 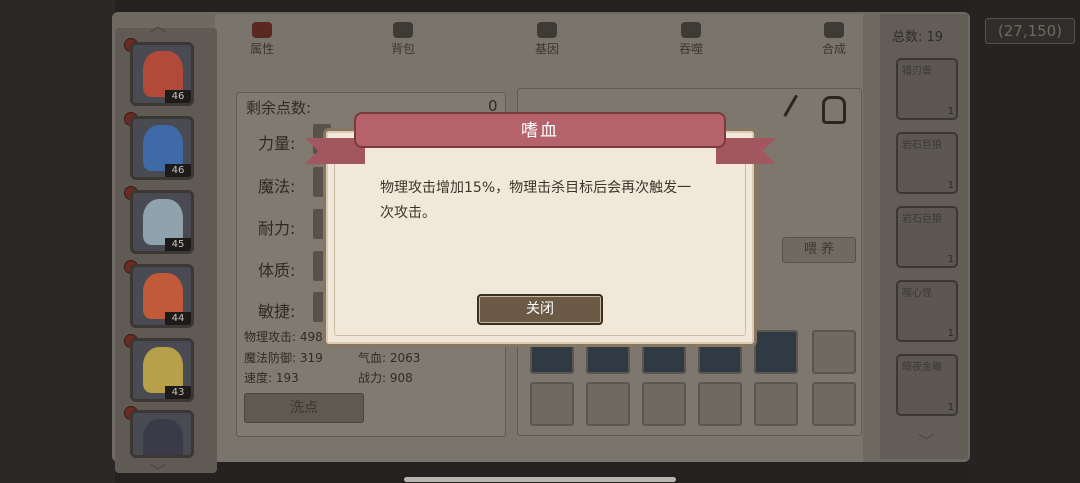 What do you see at coordinates (927, 311) in the screenshot?
I see `pet-card: 噬心怪 1` at bounding box center [927, 311].